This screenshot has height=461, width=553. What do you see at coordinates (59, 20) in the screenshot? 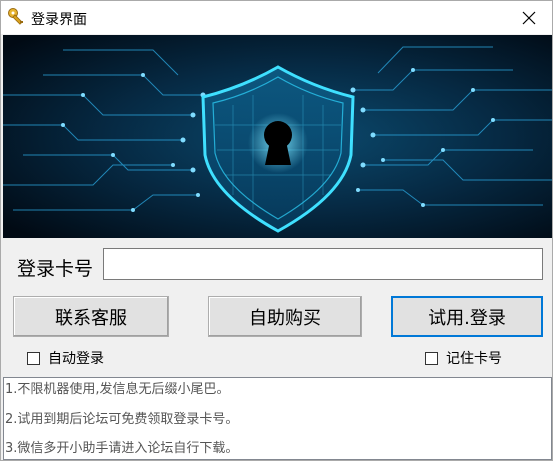
I see `window-title: 登录界面` at bounding box center [59, 20].